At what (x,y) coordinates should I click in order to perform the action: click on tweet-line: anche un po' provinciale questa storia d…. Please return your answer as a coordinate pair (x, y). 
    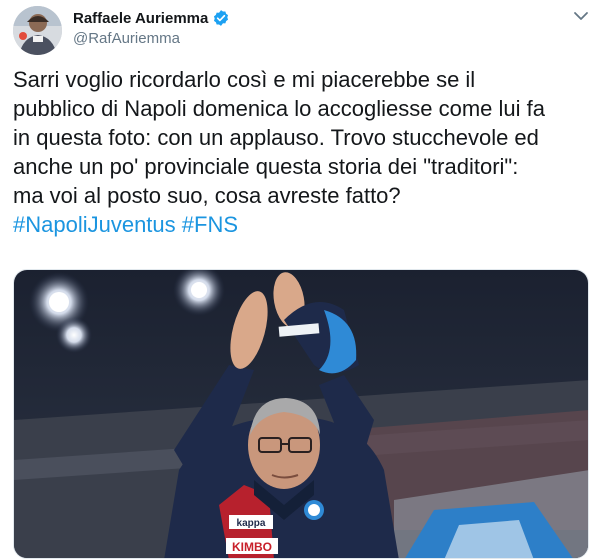
    Looking at the image, I should click on (266, 166).